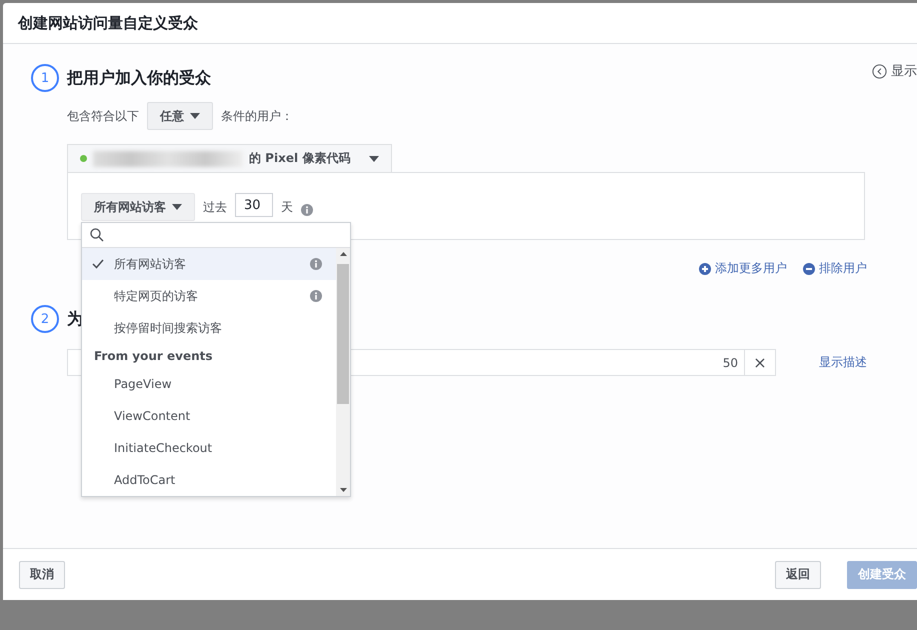  I want to click on show-description-link: 显示描述, so click(843, 362).